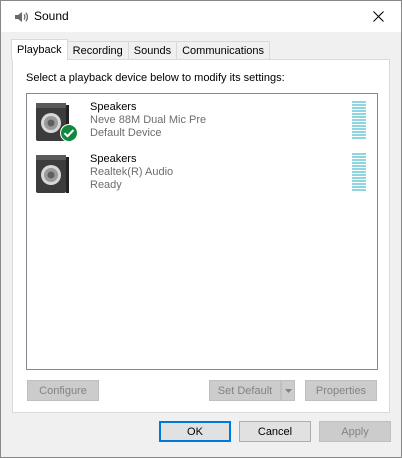 This screenshot has width=402, height=458. I want to click on properties-button: Properties, so click(341, 390).